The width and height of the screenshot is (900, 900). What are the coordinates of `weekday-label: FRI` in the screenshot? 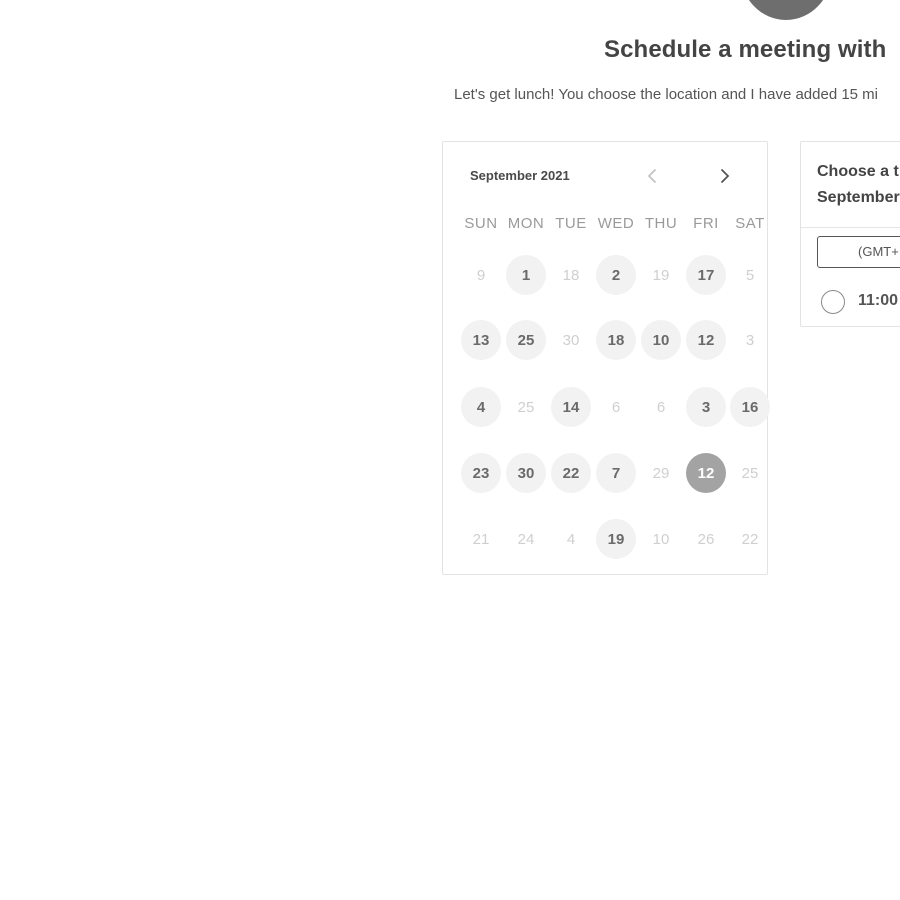 It's located at (706, 223).